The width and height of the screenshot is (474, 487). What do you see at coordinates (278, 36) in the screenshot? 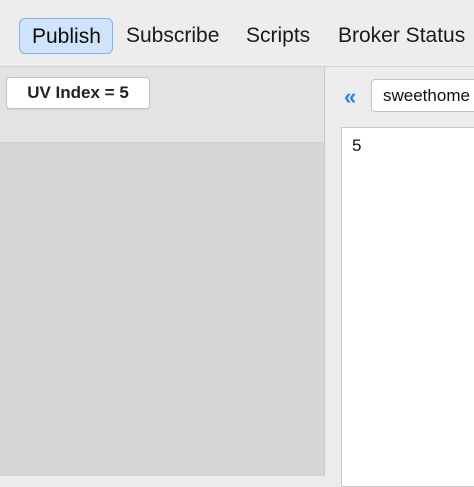
I see `tab-scripts: Scripts` at bounding box center [278, 36].